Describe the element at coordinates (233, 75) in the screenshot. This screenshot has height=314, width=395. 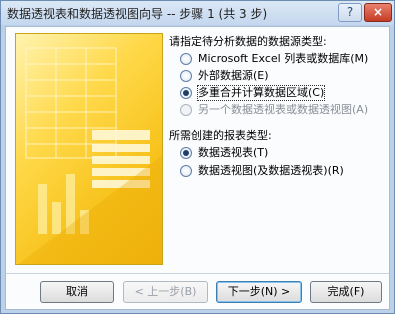
I see `option-label: 外部数据源(E)` at that location.